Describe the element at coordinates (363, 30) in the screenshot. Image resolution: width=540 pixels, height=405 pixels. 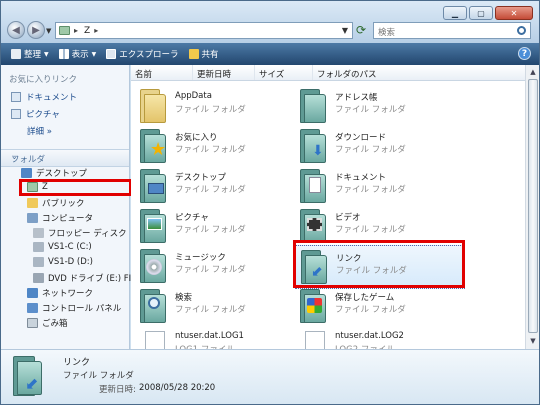
I see `refresh-icon: ⟳` at that location.